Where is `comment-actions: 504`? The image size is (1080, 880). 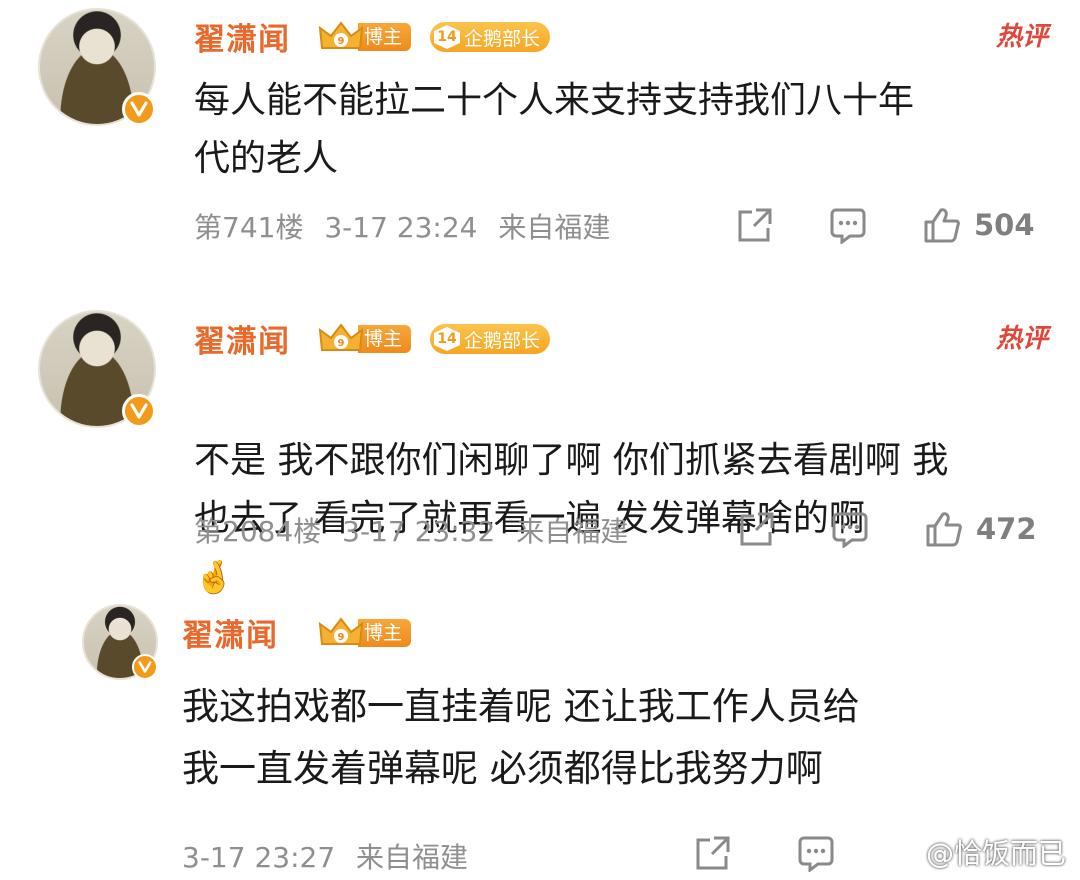 comment-actions: 504 is located at coordinates (540, 226).